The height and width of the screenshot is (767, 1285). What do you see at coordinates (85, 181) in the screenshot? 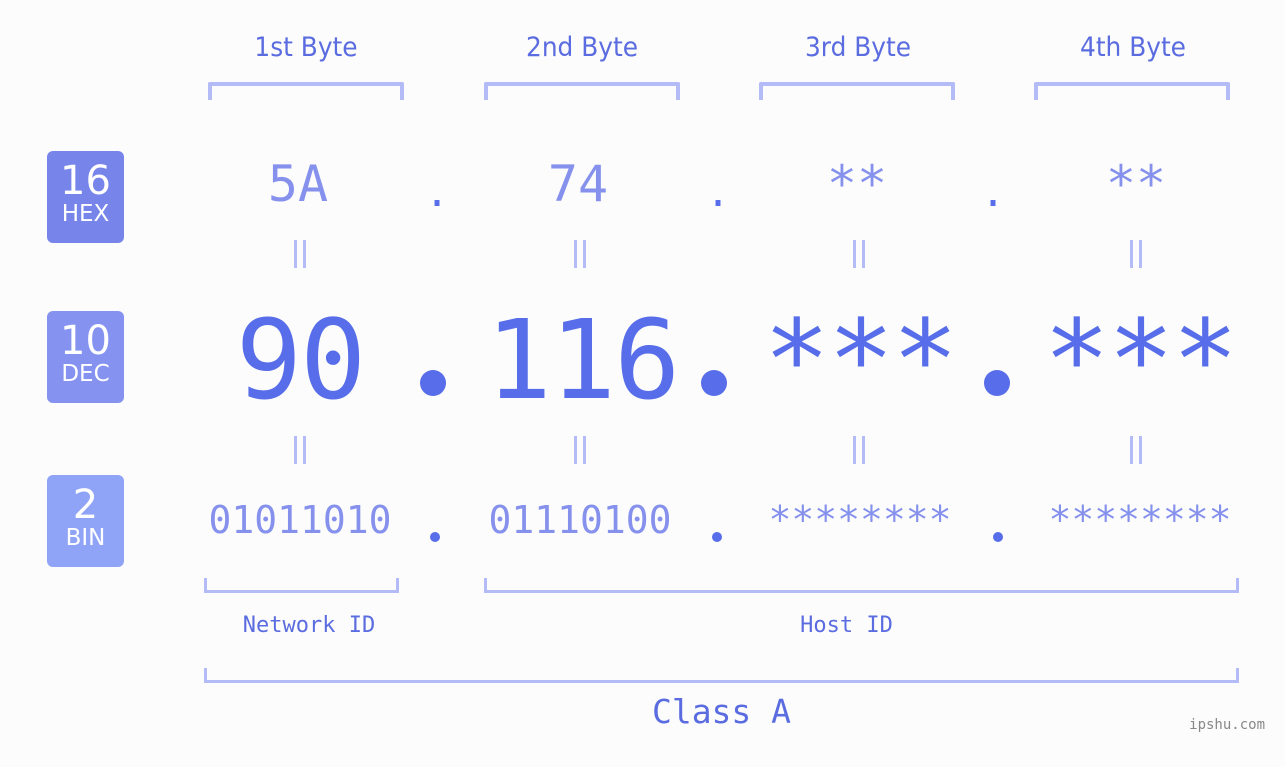
I see `hex-badge-number: 16` at bounding box center [85, 181].